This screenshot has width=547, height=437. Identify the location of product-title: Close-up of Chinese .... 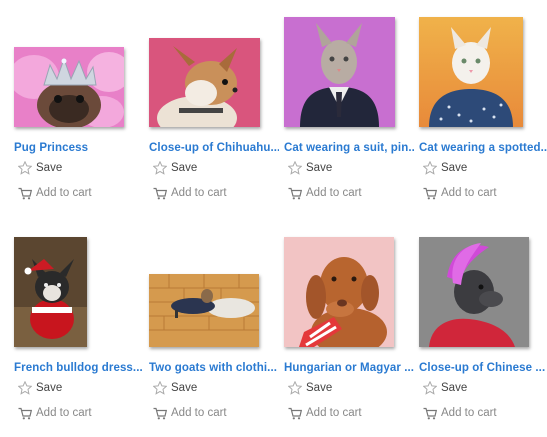
(483, 368).